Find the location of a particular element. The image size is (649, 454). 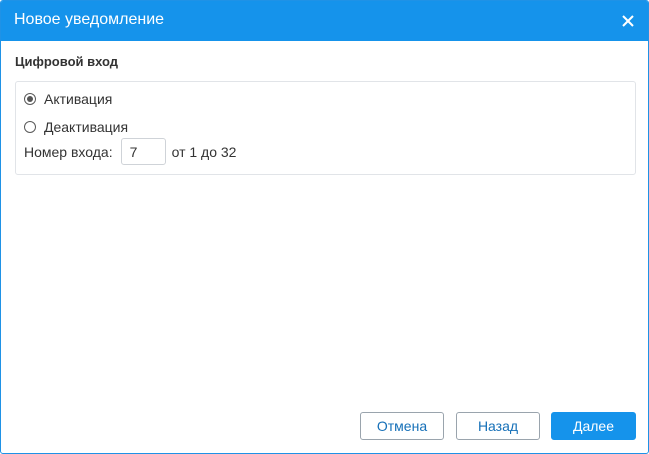

activation-option: Активация is located at coordinates (68, 99).